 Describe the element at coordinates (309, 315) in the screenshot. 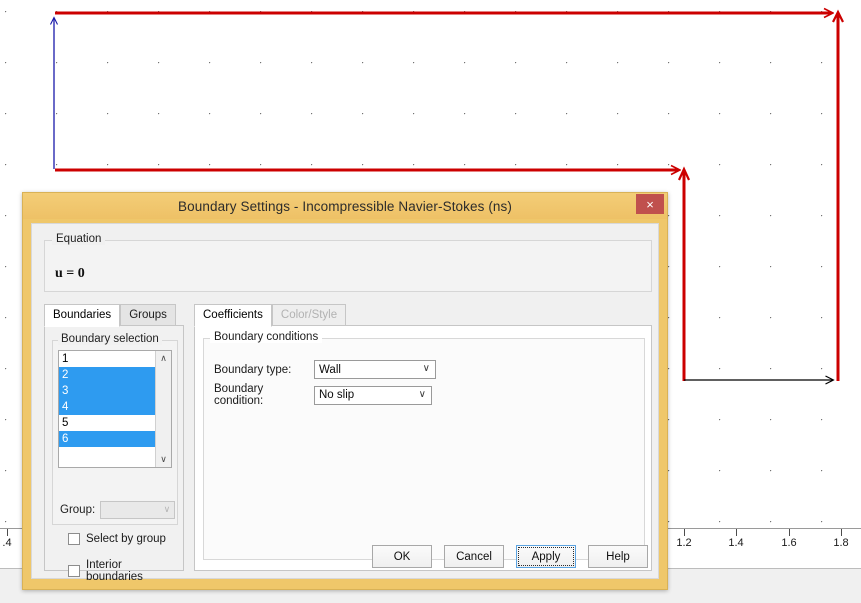

I see `tab-color-style: Color/Style` at that location.